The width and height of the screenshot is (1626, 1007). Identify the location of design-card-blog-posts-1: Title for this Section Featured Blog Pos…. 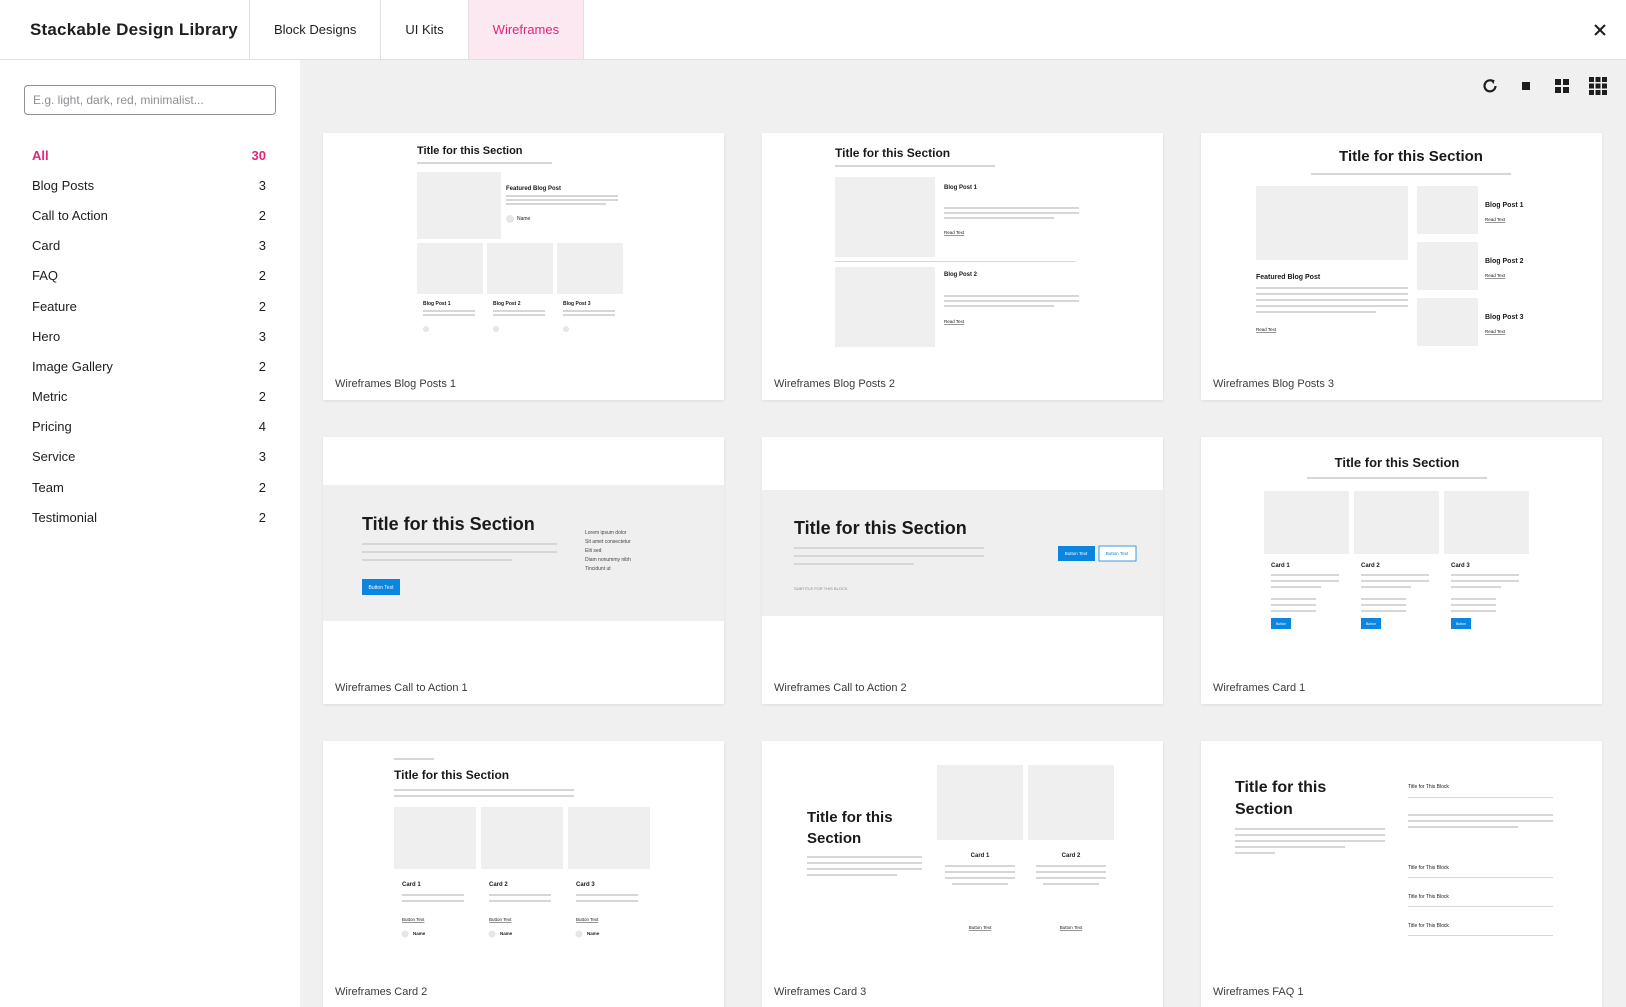
(523, 266).